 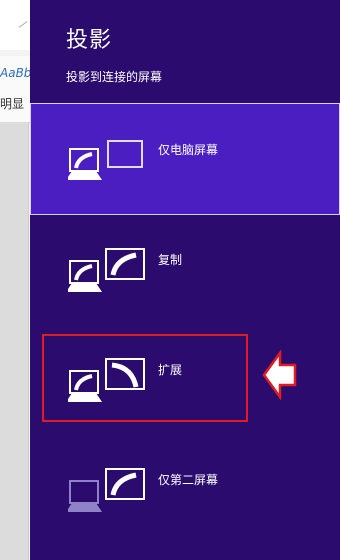 I want to click on option-label: 仅电脑屏幕, so click(x=188, y=150).